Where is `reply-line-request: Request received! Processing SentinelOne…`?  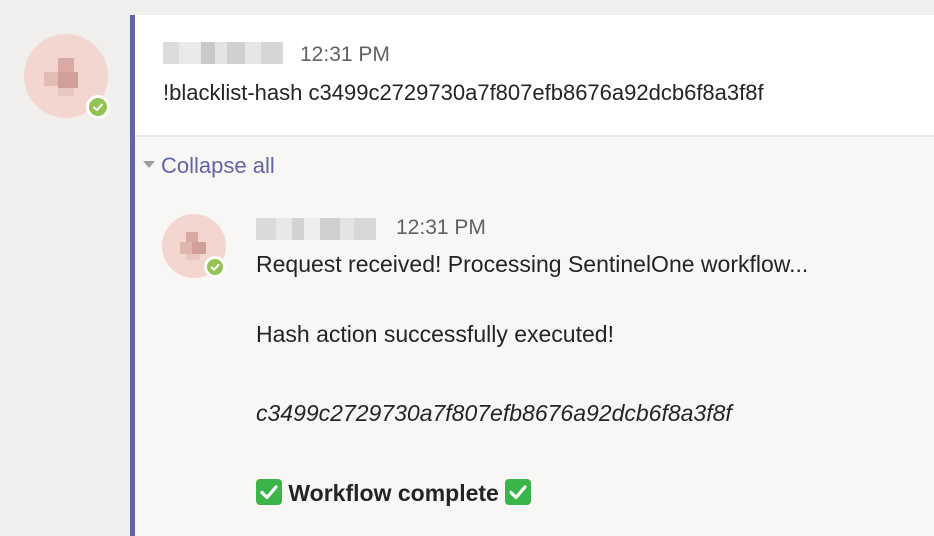
reply-line-request: Request received! Processing SentinelOne… is located at coordinates (532, 264).